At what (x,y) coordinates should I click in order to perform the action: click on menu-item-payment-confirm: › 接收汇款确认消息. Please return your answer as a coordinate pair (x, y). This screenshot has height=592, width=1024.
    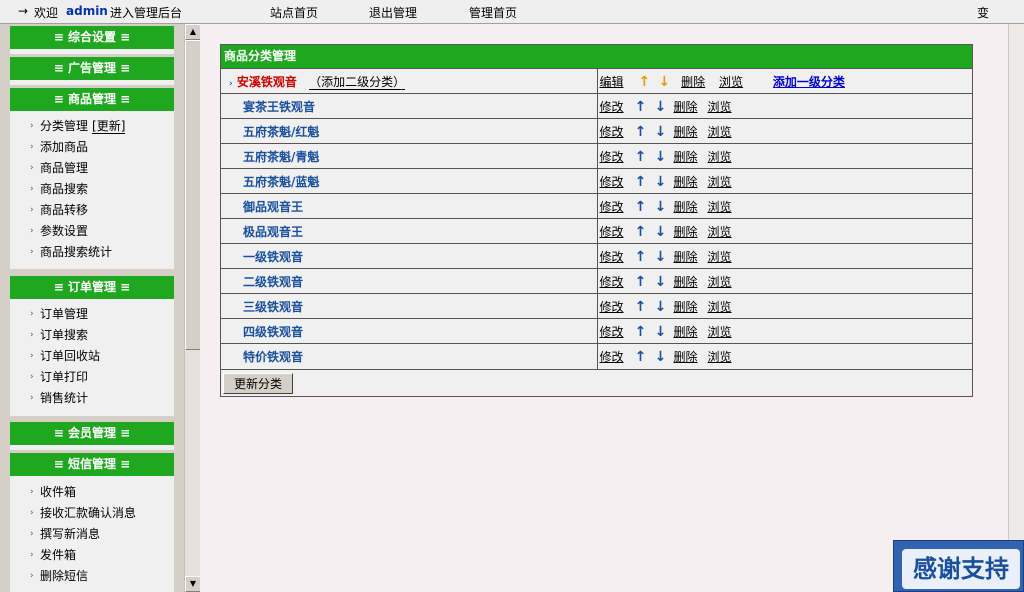
    Looking at the image, I should click on (92, 513).